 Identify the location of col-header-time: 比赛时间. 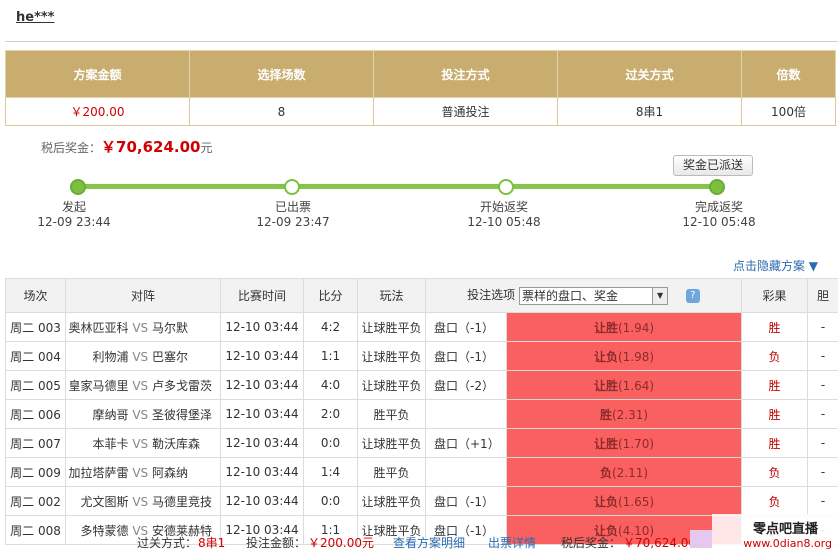
(262, 295).